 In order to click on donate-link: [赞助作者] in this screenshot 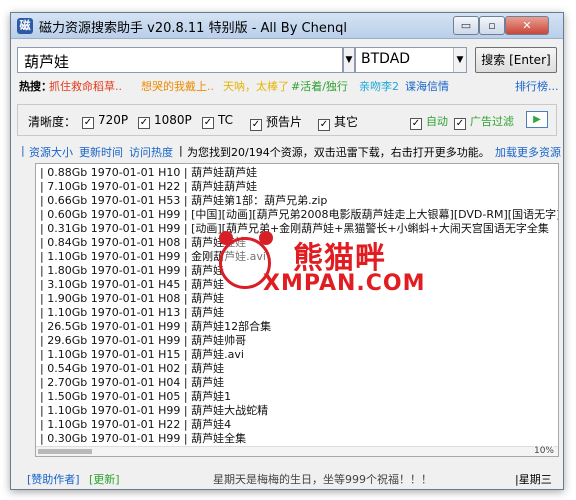, I will do `click(53, 479)`.